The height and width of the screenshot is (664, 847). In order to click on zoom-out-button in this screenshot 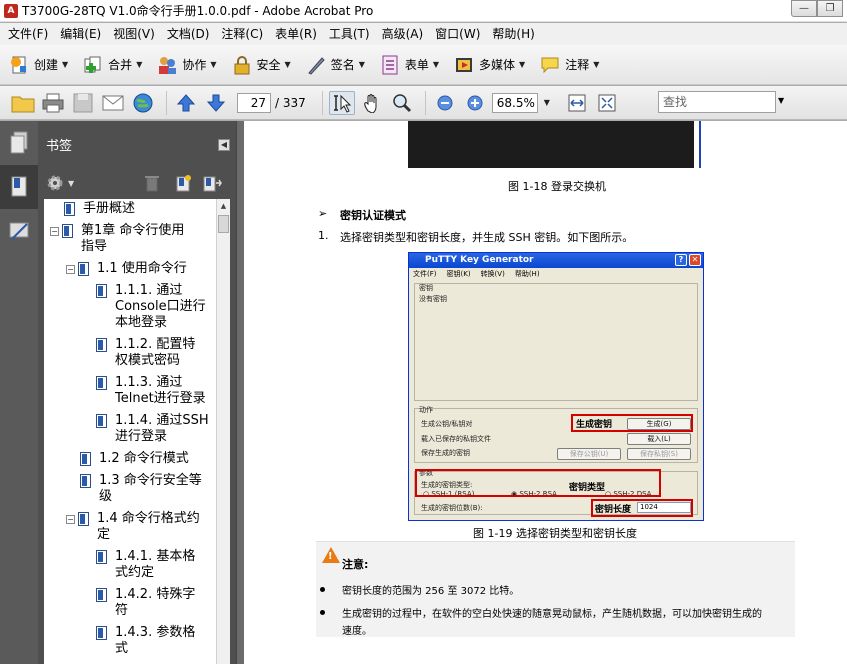, I will do `click(445, 103)`.